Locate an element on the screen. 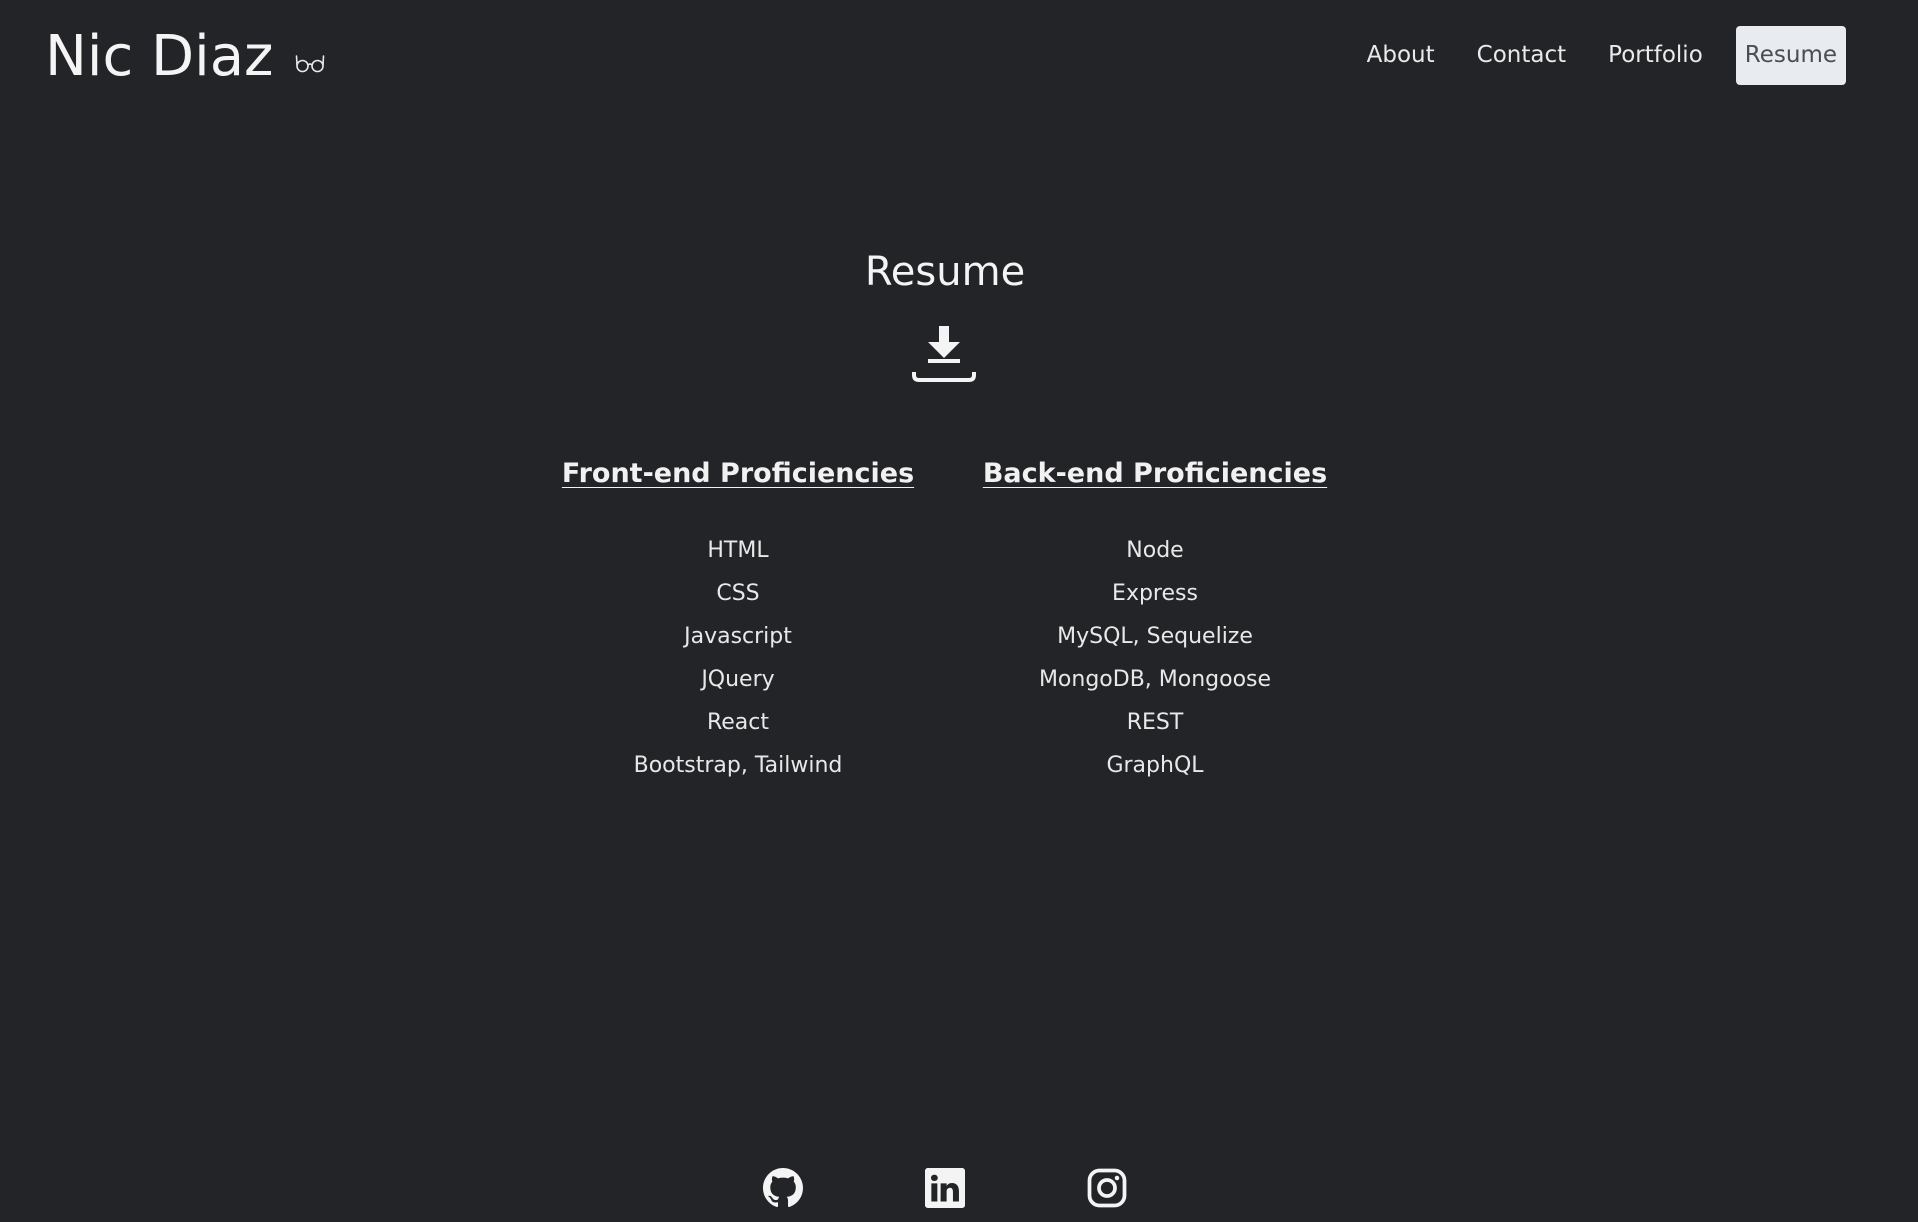 This screenshot has height=1222, width=1918. nav-about: About is located at coordinates (1401, 55).